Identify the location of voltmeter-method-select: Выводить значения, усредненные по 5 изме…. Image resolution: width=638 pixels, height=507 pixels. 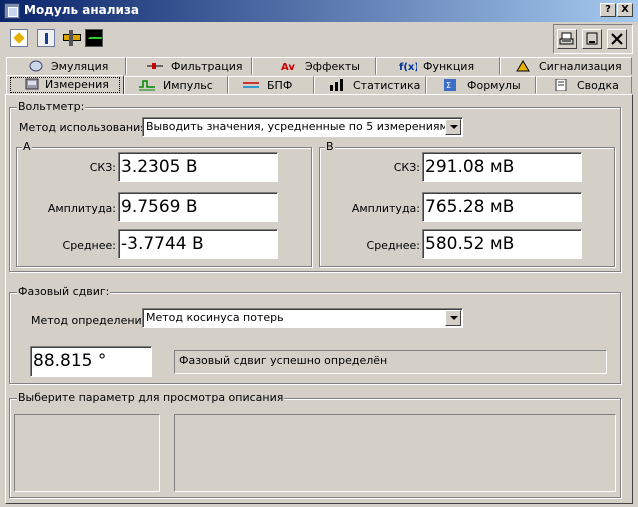
(302, 127).